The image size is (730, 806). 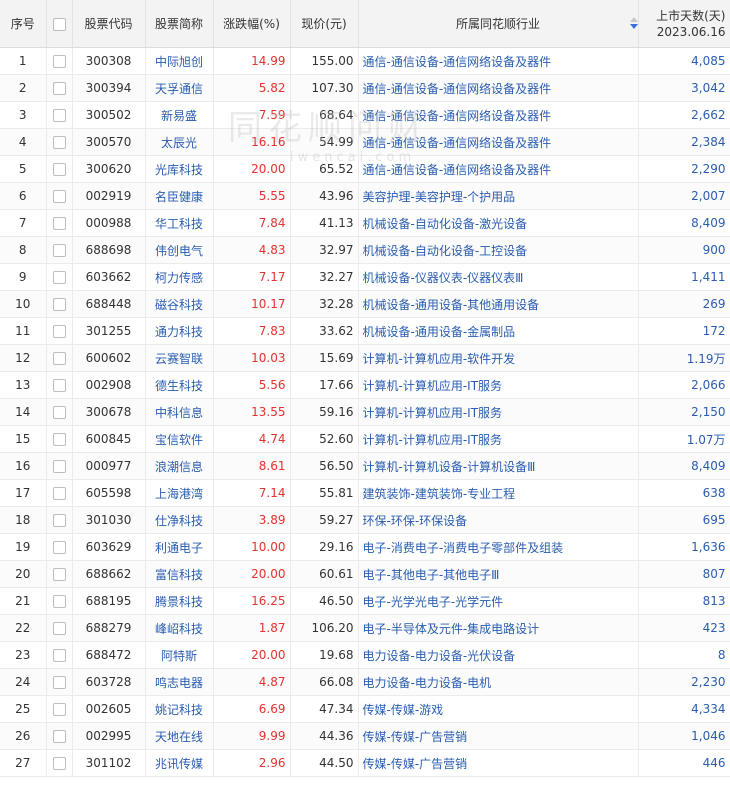 I want to click on row-stock-name: 姚记科技, so click(x=179, y=709).